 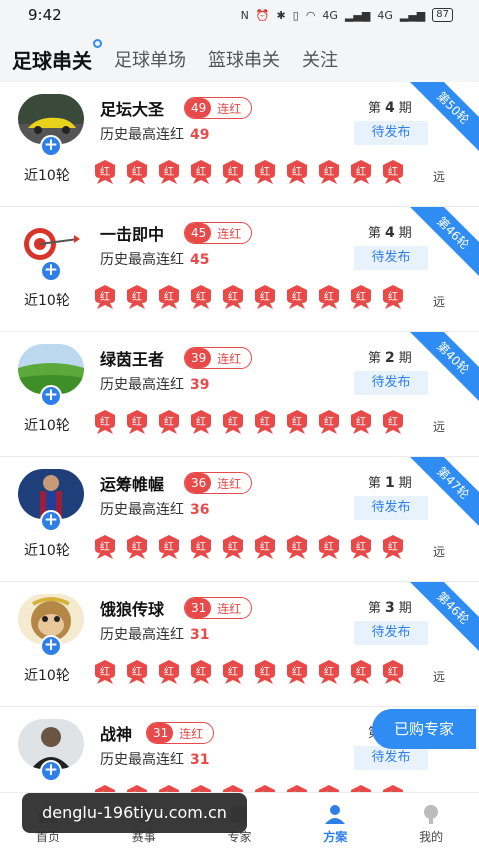 What do you see at coordinates (244, 59) in the screenshot?
I see `tab-basketball-parlay: 篮球串关` at bounding box center [244, 59].